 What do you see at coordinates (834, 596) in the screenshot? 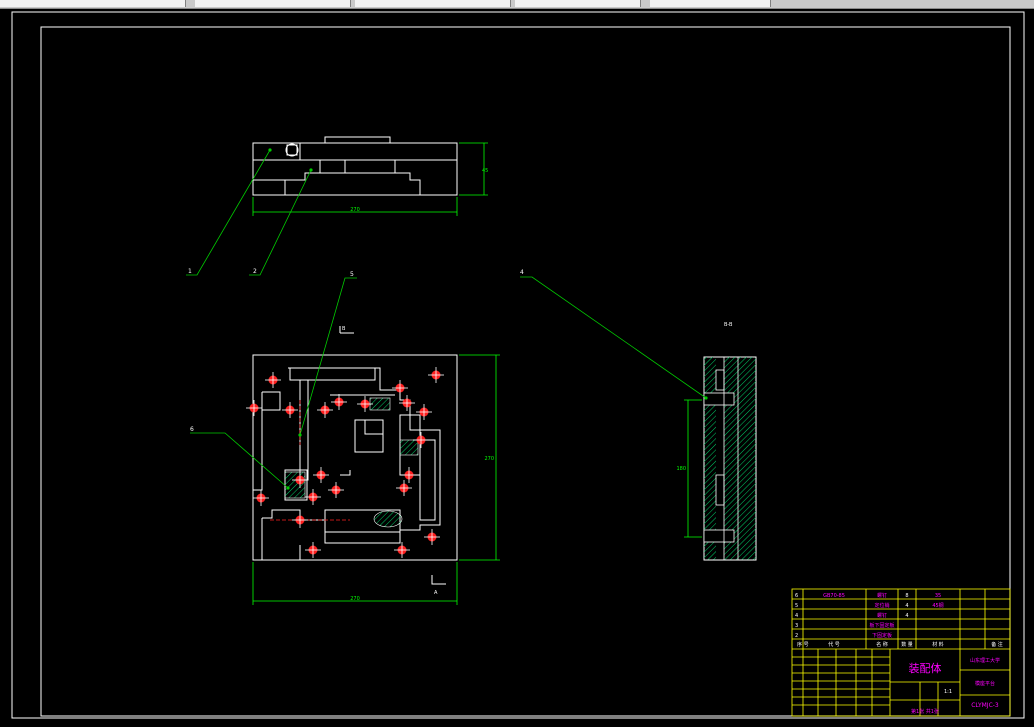
I see `part-code: GB70-85` at bounding box center [834, 596].